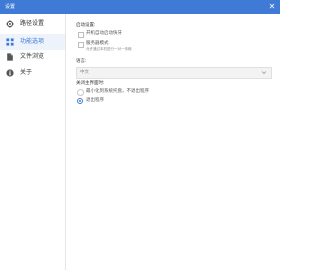 This screenshot has height=270, width=320. I want to click on exit-program-label: 退出程序, so click(95, 100).